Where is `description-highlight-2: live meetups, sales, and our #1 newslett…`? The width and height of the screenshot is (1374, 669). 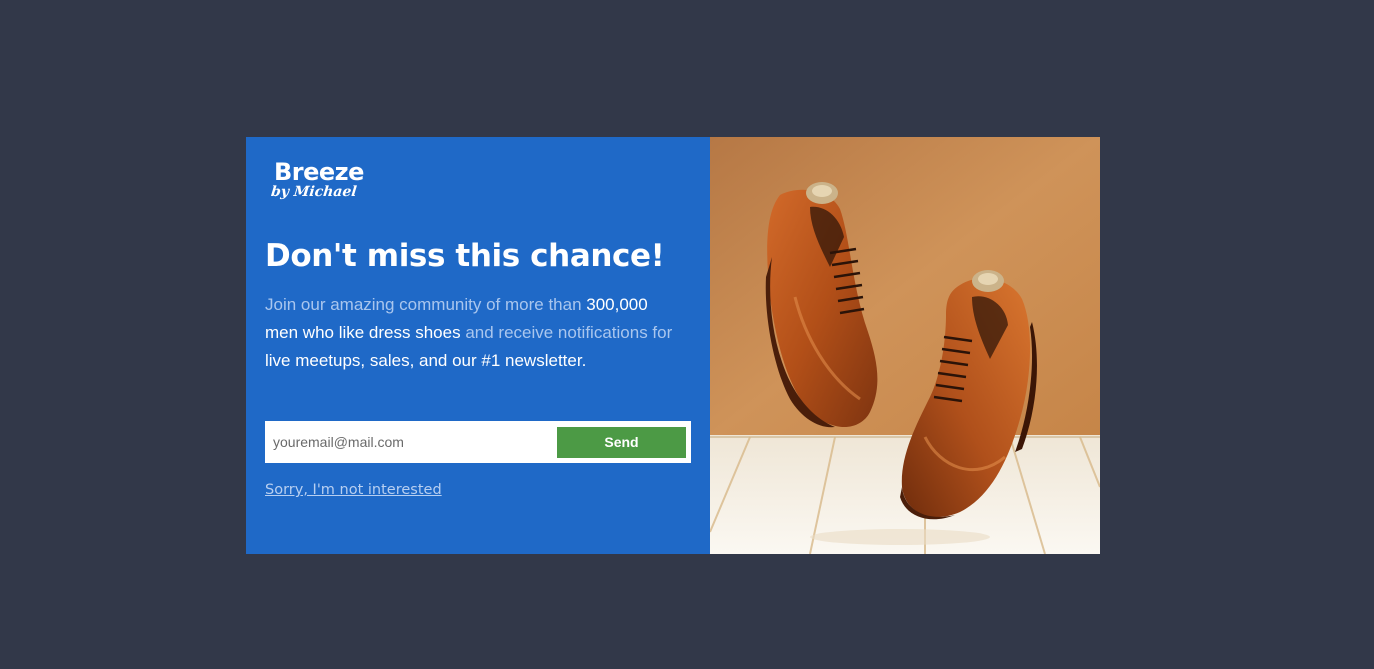 description-highlight-2: live meetups, sales, and our #1 newslett… is located at coordinates (426, 360).